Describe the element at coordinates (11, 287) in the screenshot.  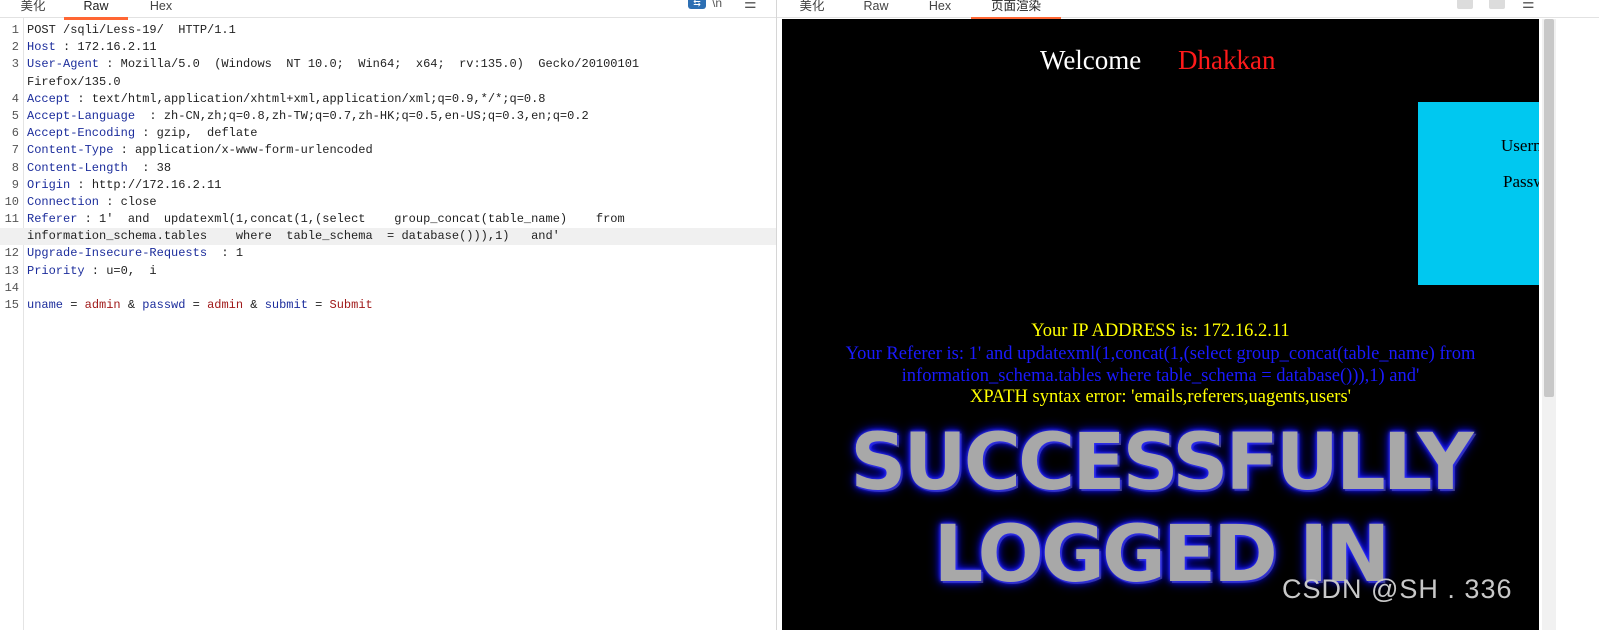
I see `line-number: 14` at that location.